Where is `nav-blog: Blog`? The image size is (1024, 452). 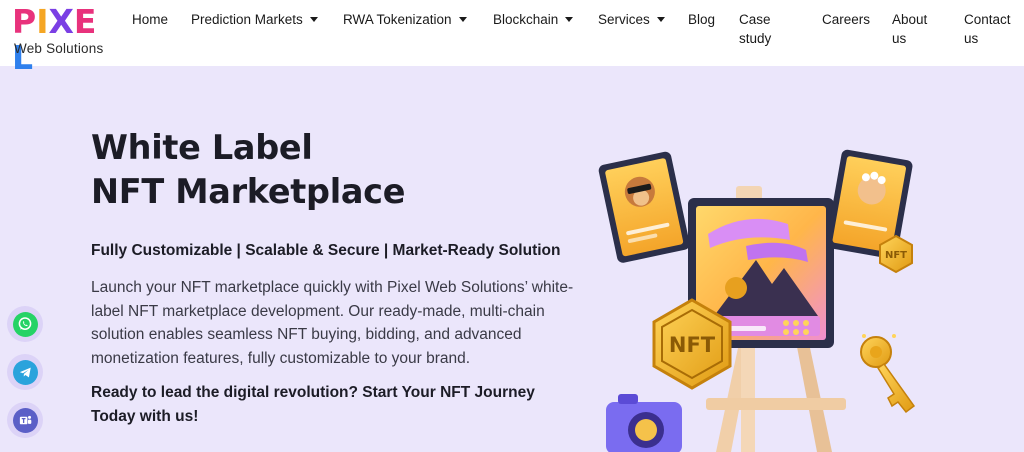
nav-blog: Blog is located at coordinates (701, 19).